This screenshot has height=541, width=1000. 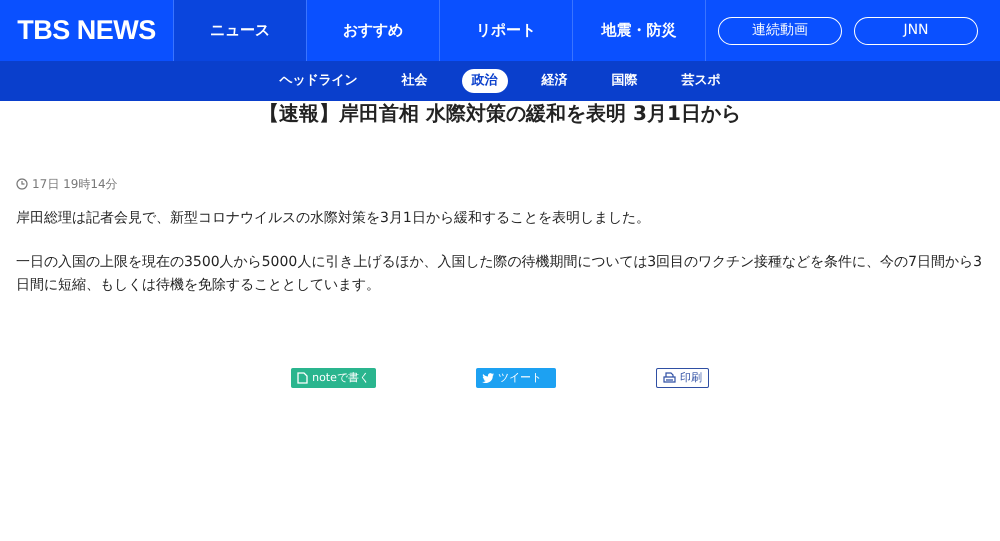 I want to click on print-button: 印刷, so click(x=682, y=378).